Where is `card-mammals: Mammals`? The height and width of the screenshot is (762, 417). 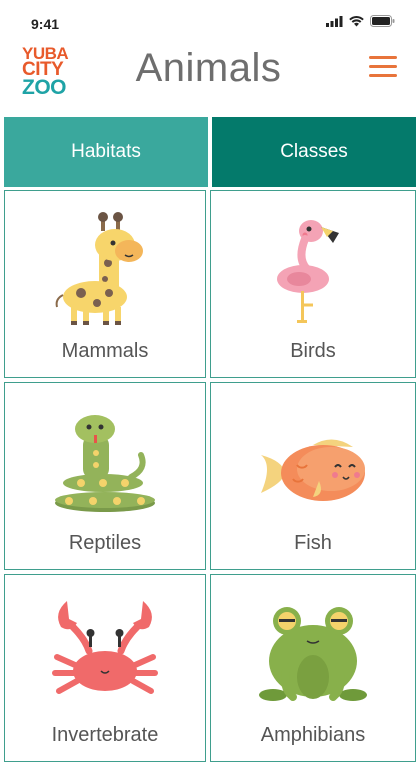
card-mammals: Mammals is located at coordinates (105, 284).